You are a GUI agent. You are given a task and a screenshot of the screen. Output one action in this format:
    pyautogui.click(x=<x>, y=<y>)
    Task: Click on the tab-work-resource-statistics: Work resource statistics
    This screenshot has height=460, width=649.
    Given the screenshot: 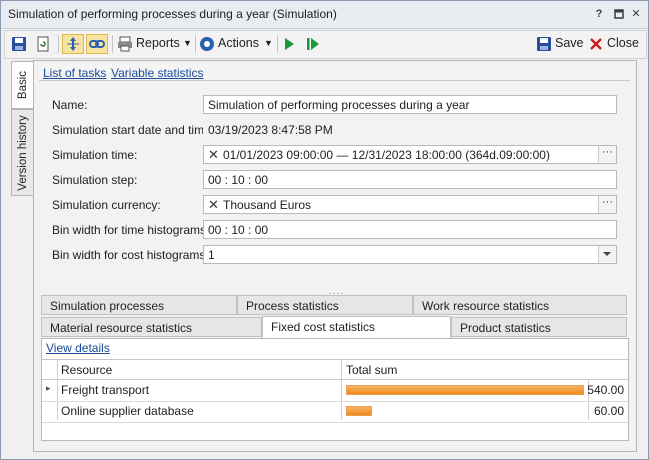 What is the action you would take?
    pyautogui.click(x=520, y=305)
    